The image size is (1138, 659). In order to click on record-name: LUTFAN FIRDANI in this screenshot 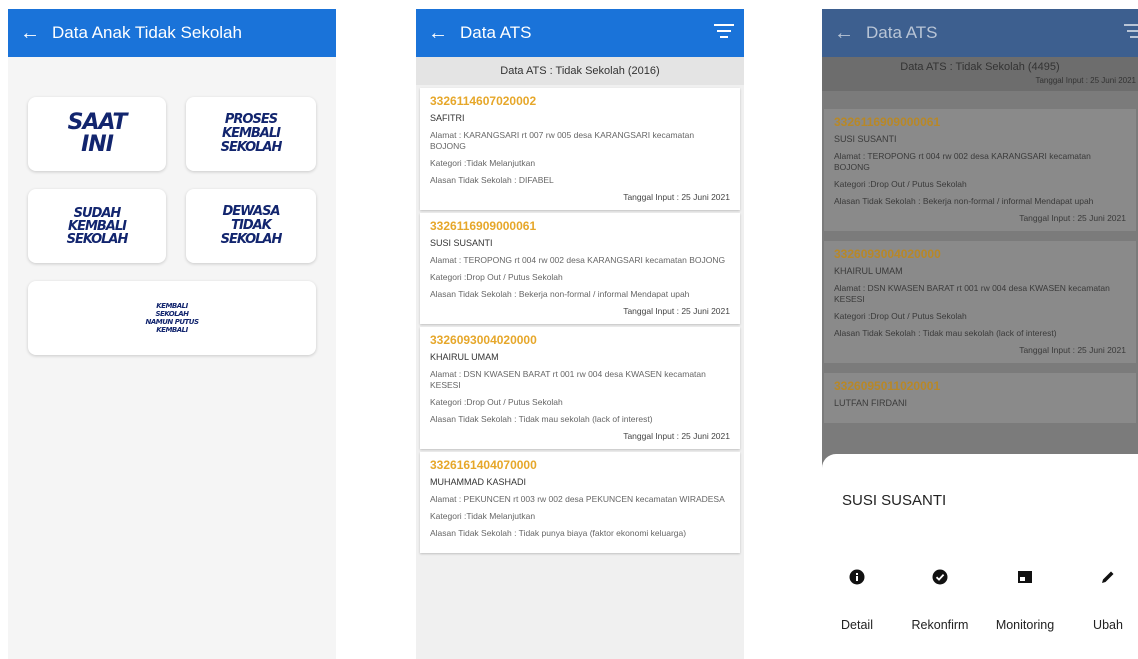, I will do `click(871, 403)`.